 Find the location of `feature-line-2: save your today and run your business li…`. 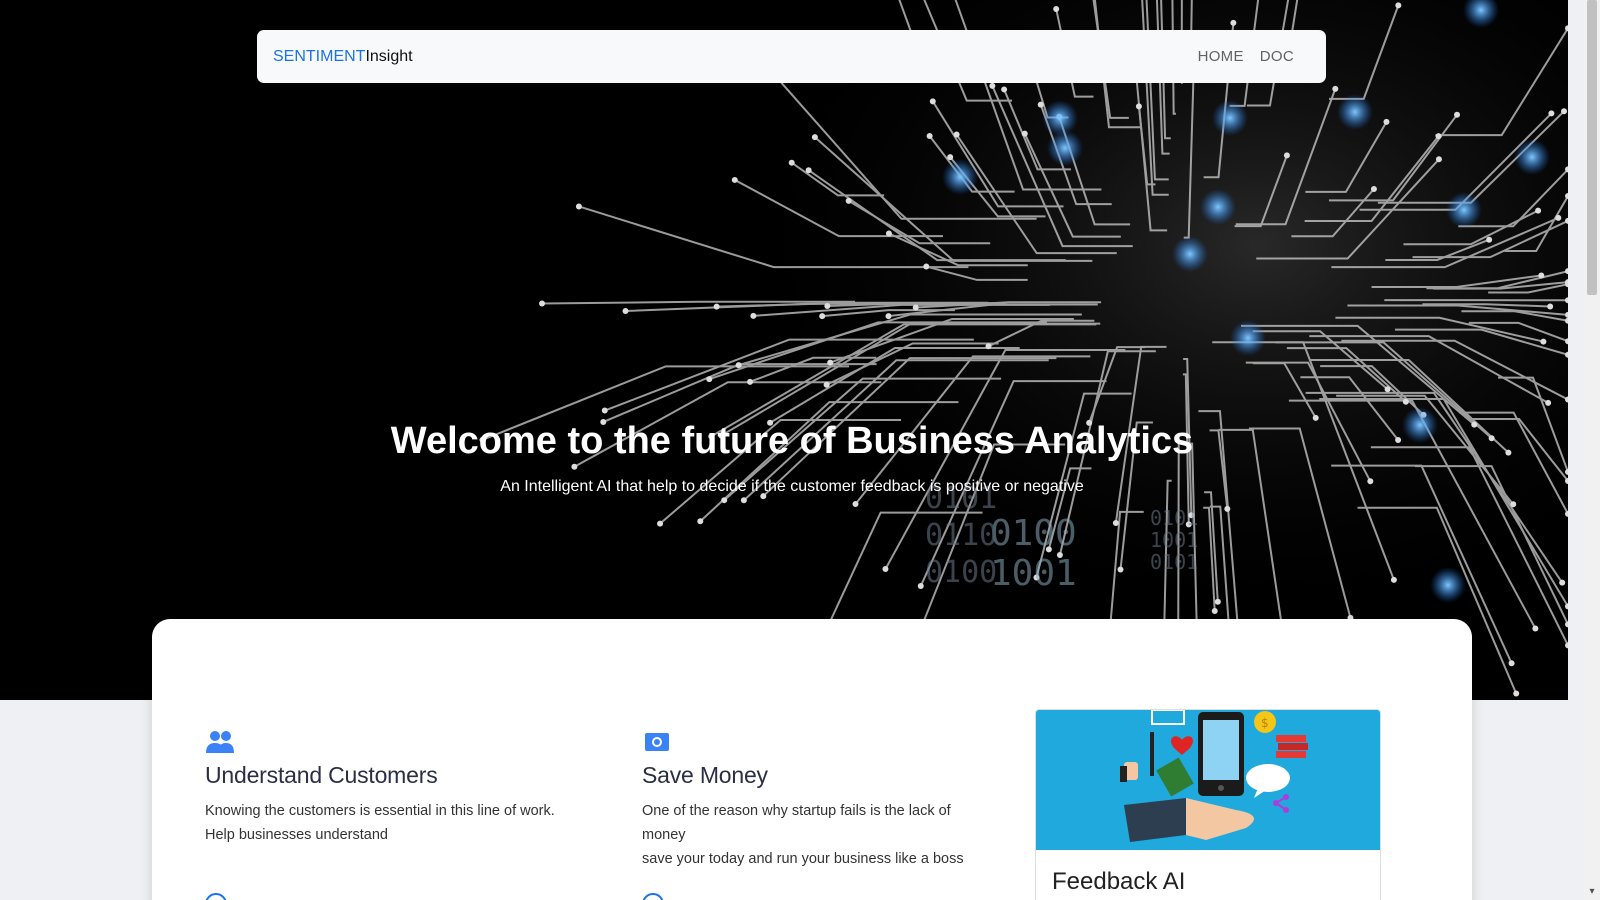

feature-line-2: save your today and run your business li… is located at coordinates (803, 859).